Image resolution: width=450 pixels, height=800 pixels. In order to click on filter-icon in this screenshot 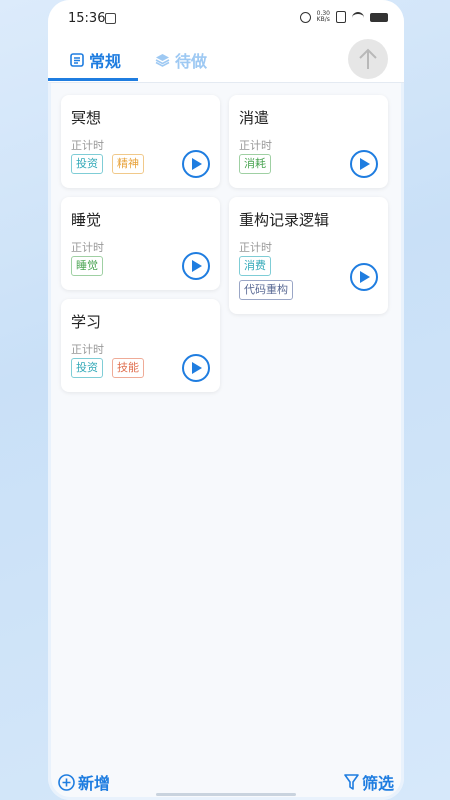, I will do `click(351, 782)`.